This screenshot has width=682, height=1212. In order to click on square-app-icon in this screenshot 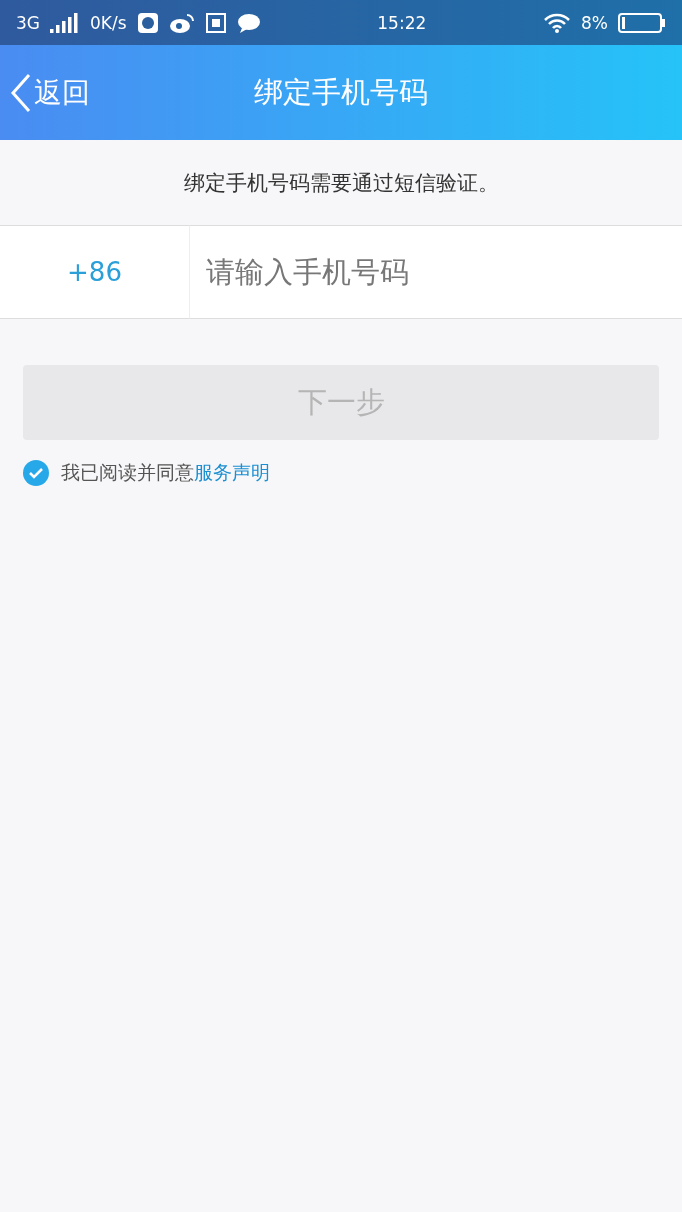, I will do `click(215, 22)`.